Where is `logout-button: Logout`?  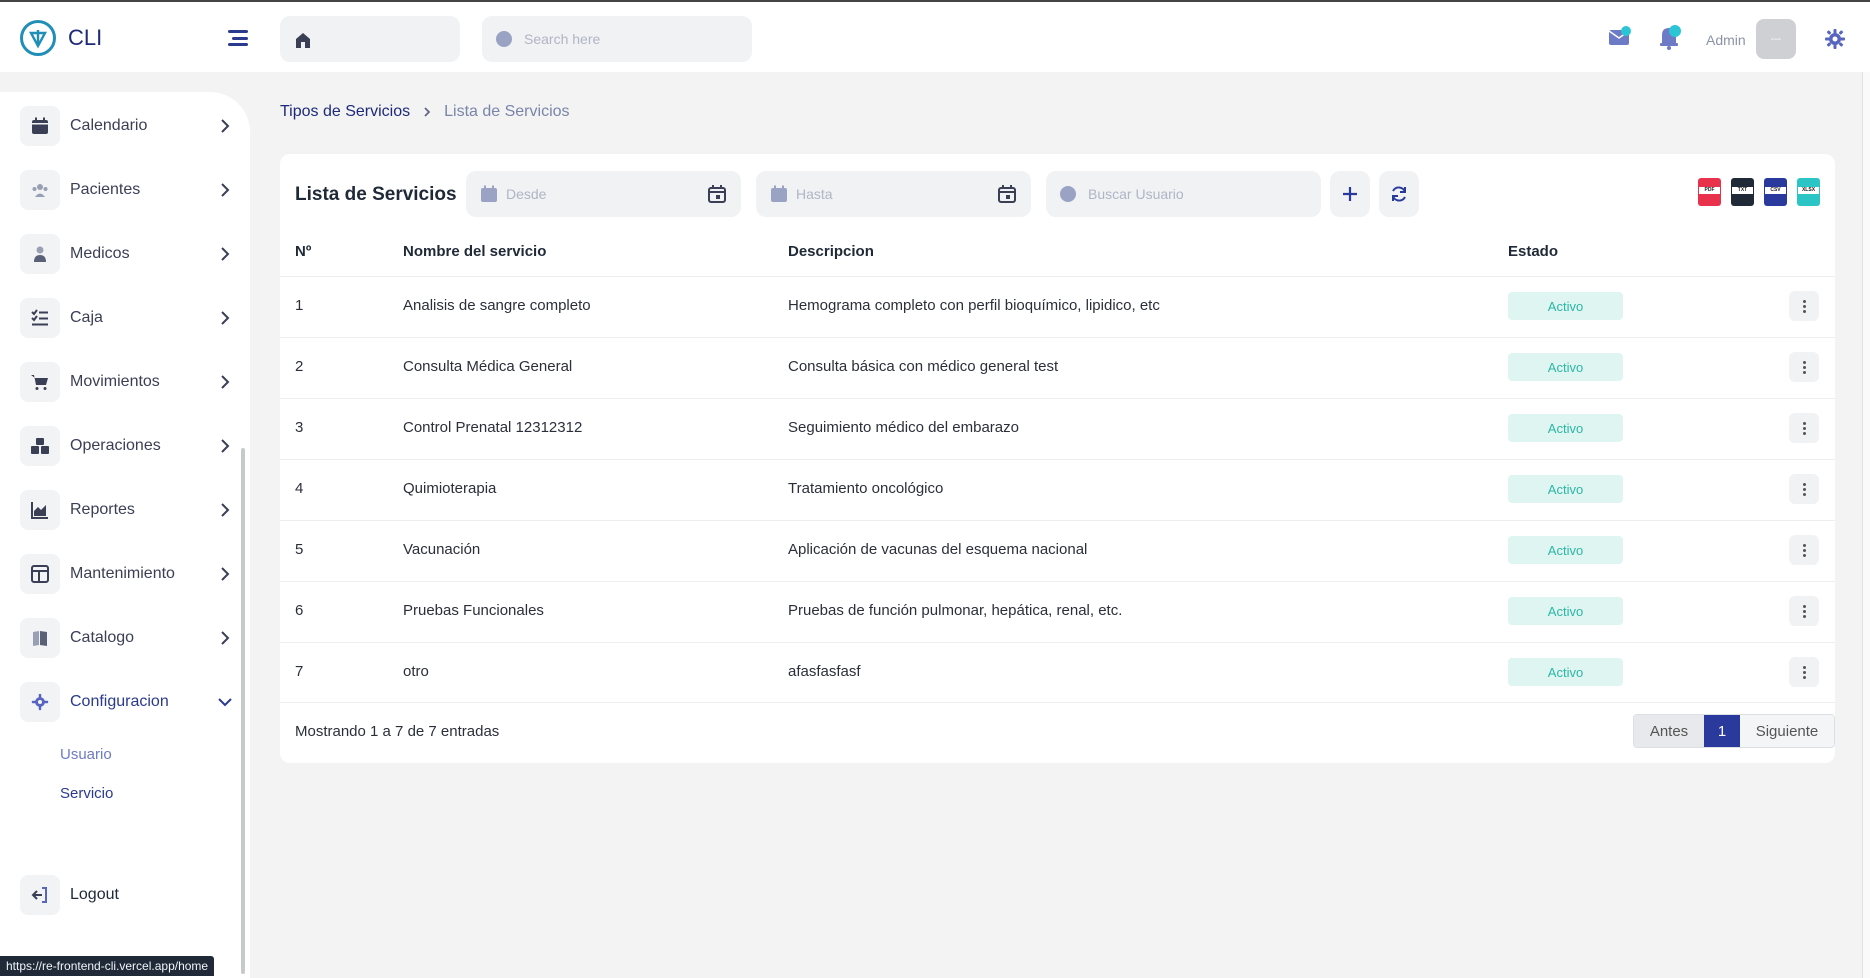
logout-button: Logout is located at coordinates (127, 895).